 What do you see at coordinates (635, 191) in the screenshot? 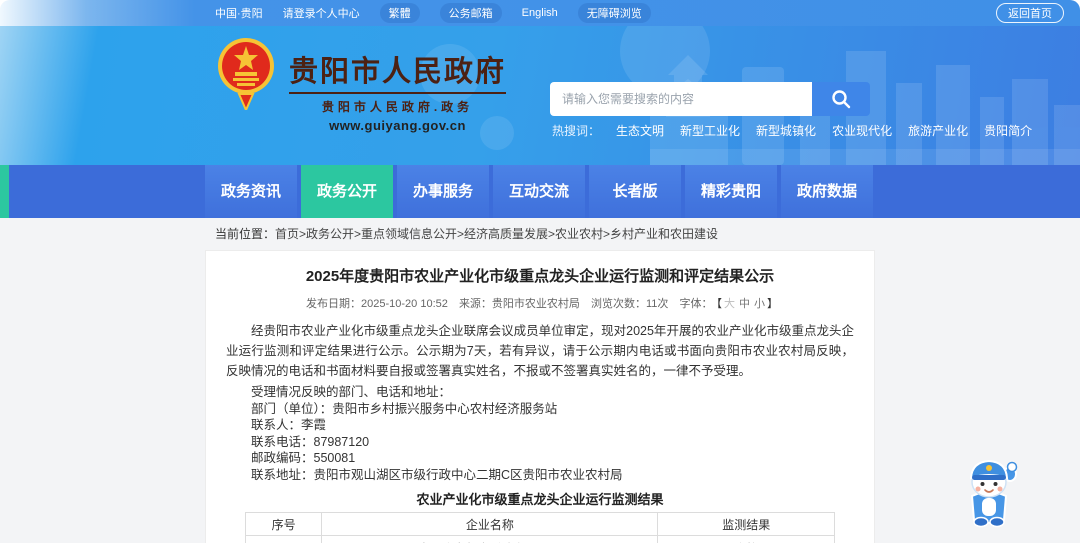
I see `nav-tab-senior: 长者版` at bounding box center [635, 191].